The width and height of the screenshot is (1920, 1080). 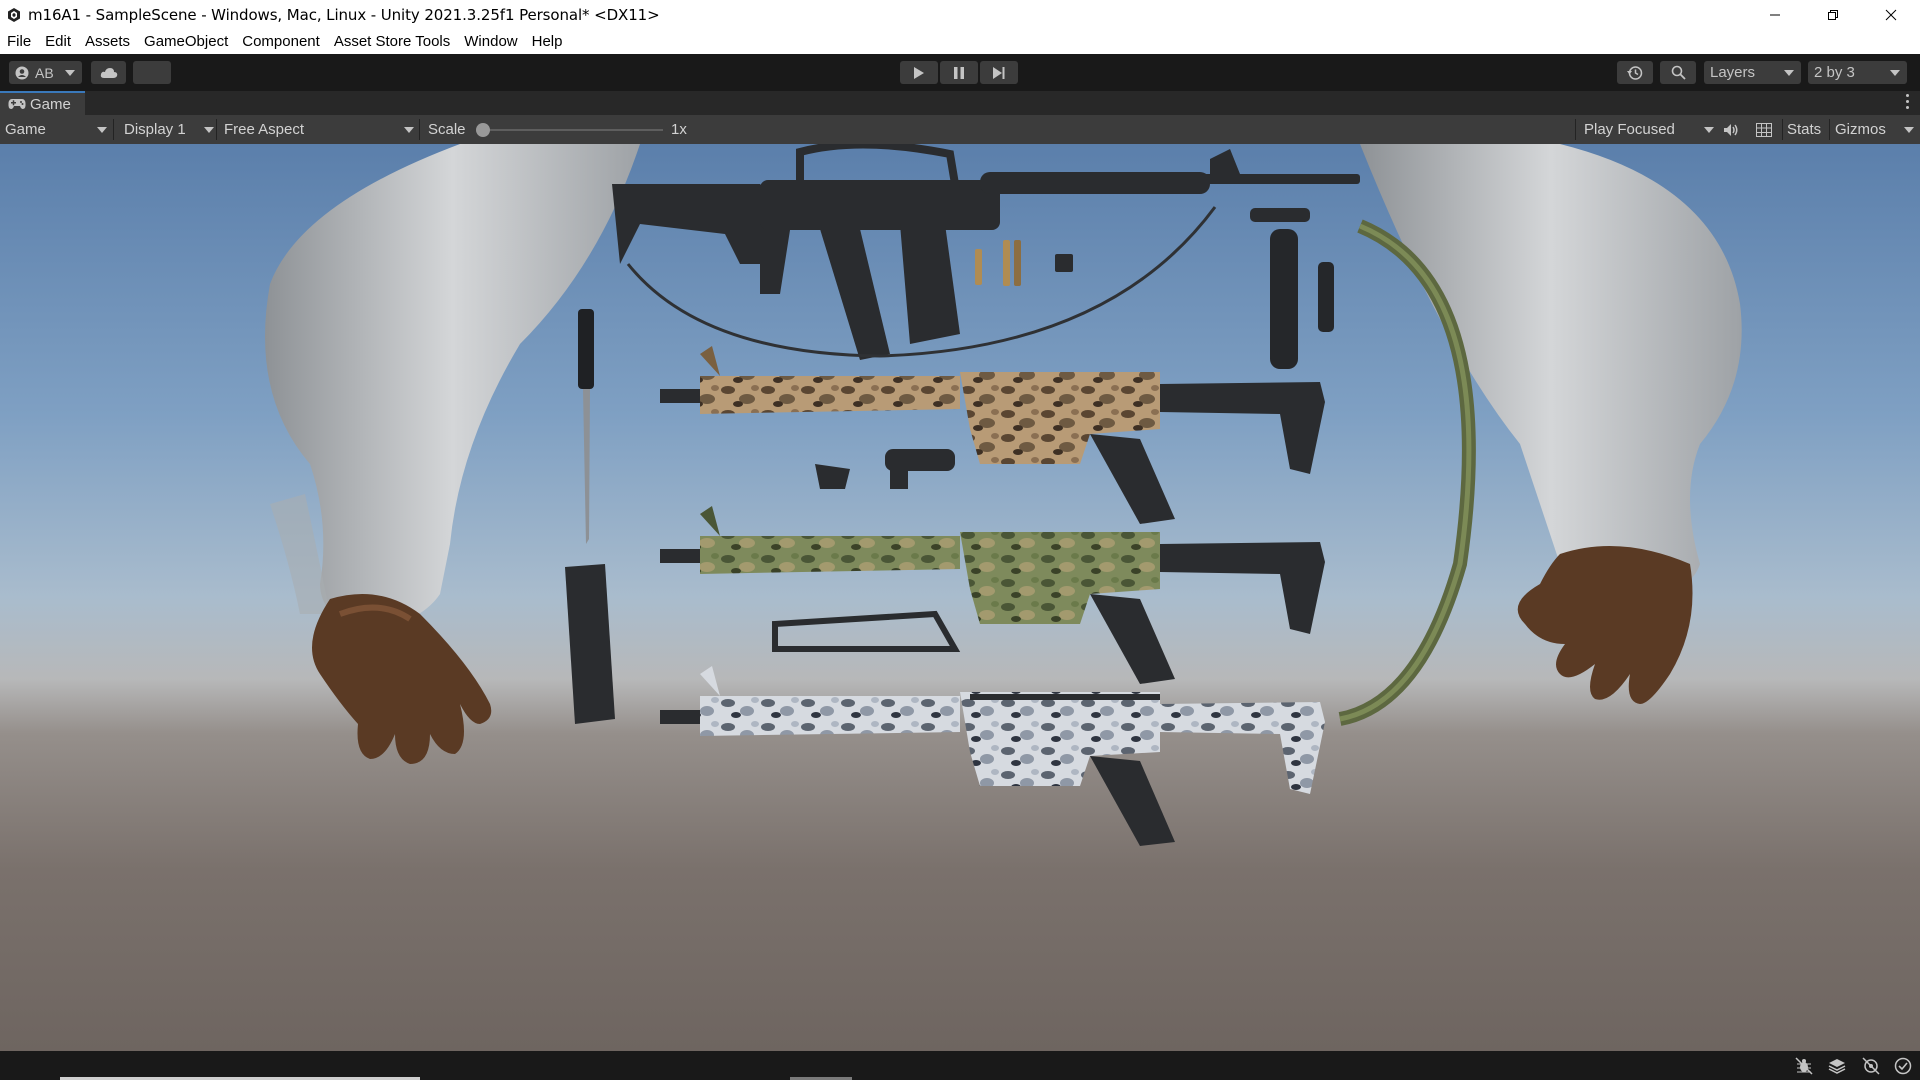 I want to click on panel-menu-icon, so click(x=1908, y=103).